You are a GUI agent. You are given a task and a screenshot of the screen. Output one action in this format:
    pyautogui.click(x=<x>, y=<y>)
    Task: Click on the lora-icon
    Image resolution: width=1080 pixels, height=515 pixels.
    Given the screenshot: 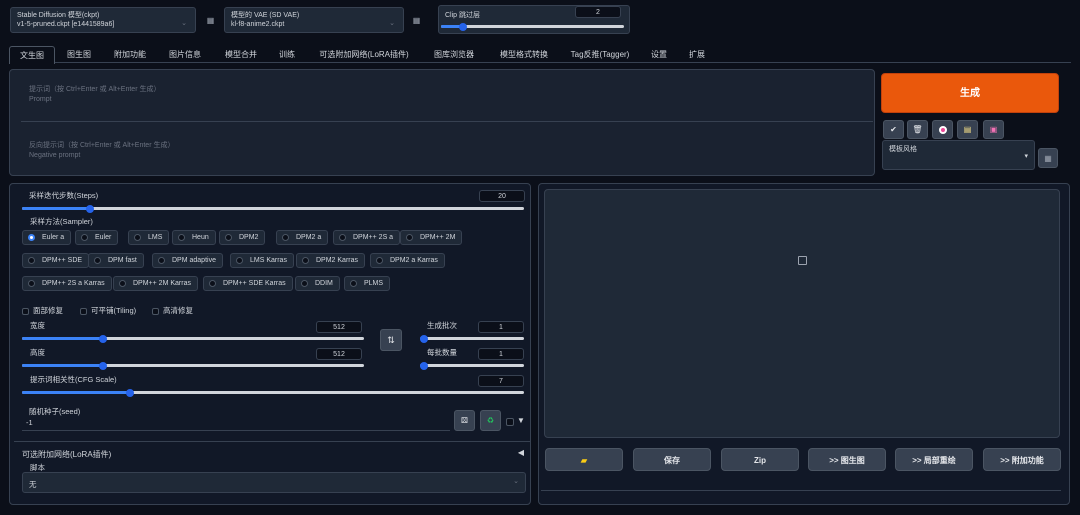 What is the action you would take?
    pyautogui.click(x=942, y=129)
    